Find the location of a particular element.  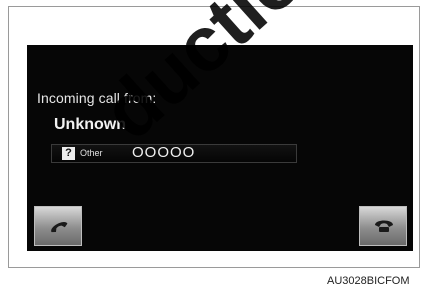

answer-call-button is located at coordinates (58, 226).